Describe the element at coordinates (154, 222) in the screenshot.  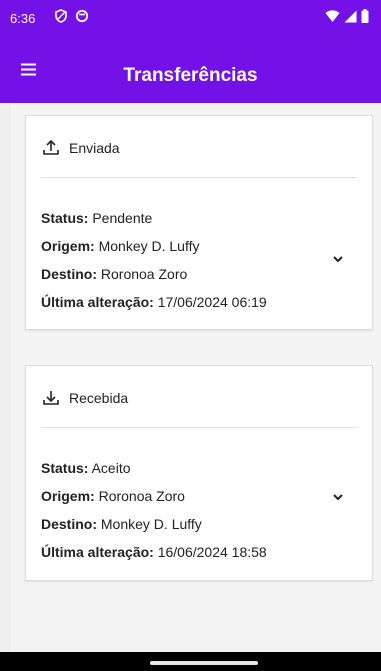
I see `status-row: Status: Pendente` at that location.